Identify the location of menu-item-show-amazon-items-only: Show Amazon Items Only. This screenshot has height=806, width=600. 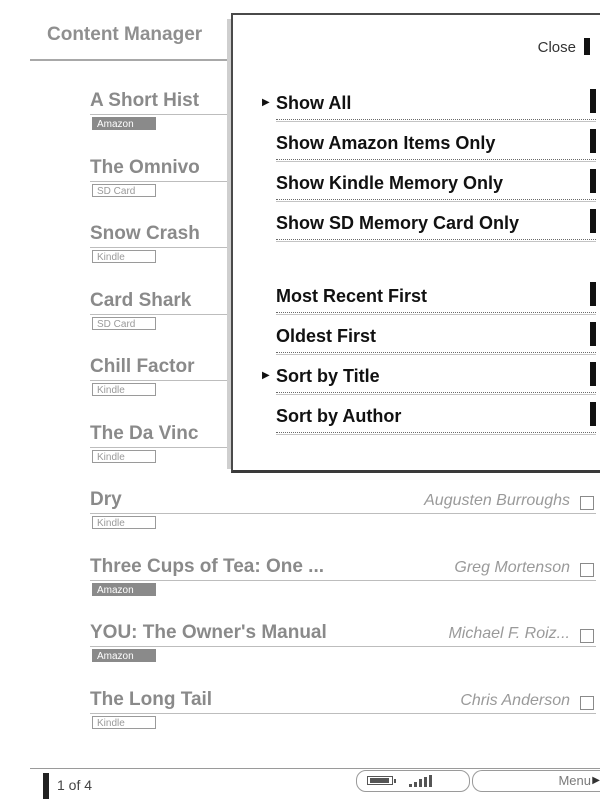
(437, 150).